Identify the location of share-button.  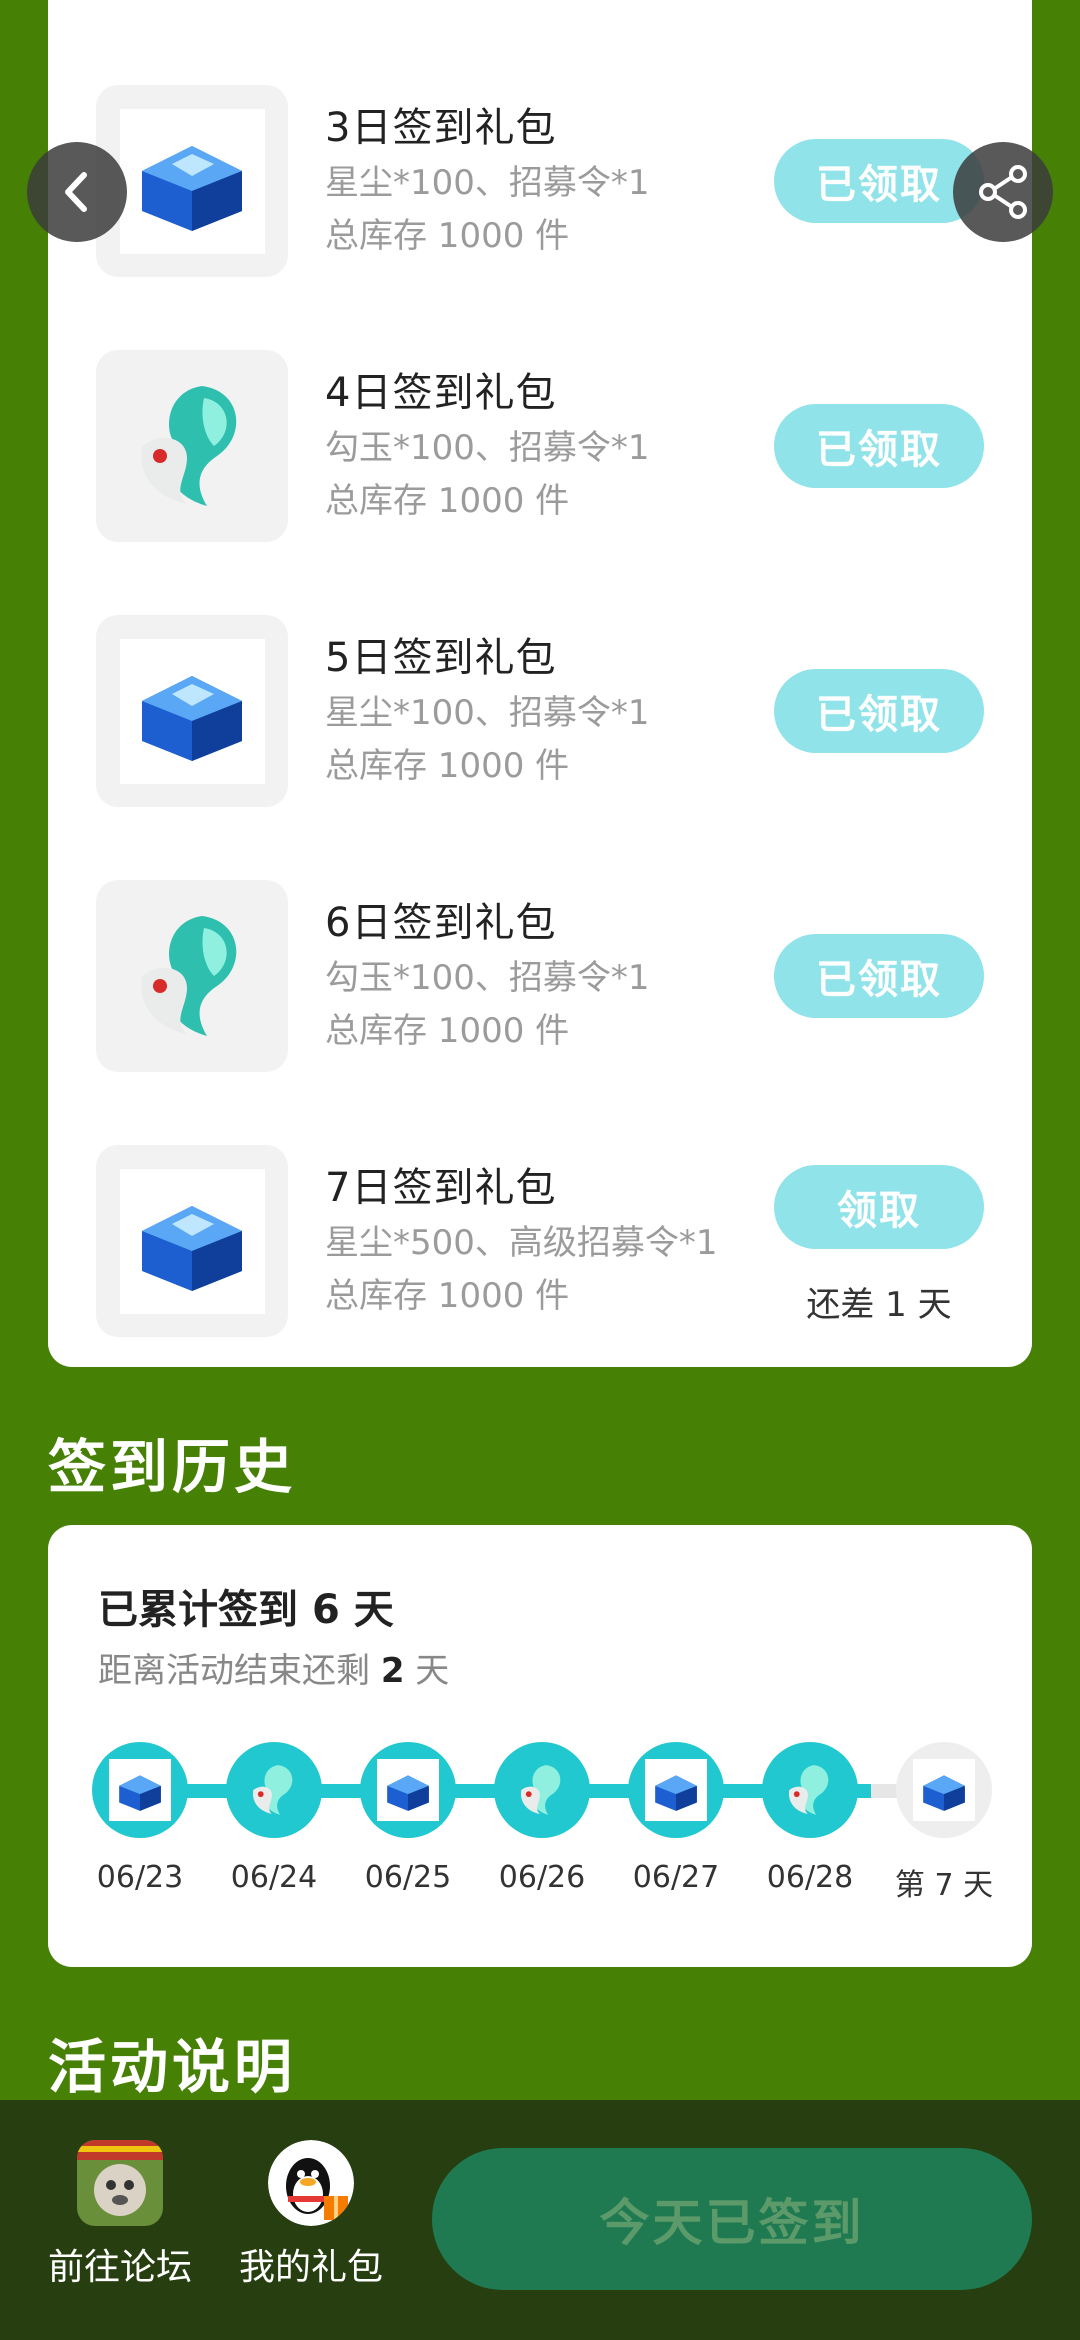
(1003, 192).